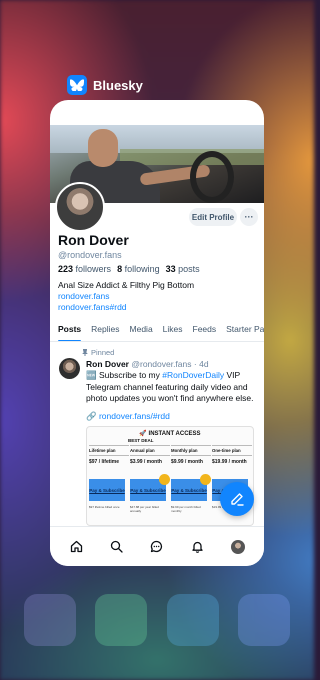 The width and height of the screenshot is (320, 680). Describe the element at coordinates (76, 547) in the screenshot. I see `home-icon` at that location.